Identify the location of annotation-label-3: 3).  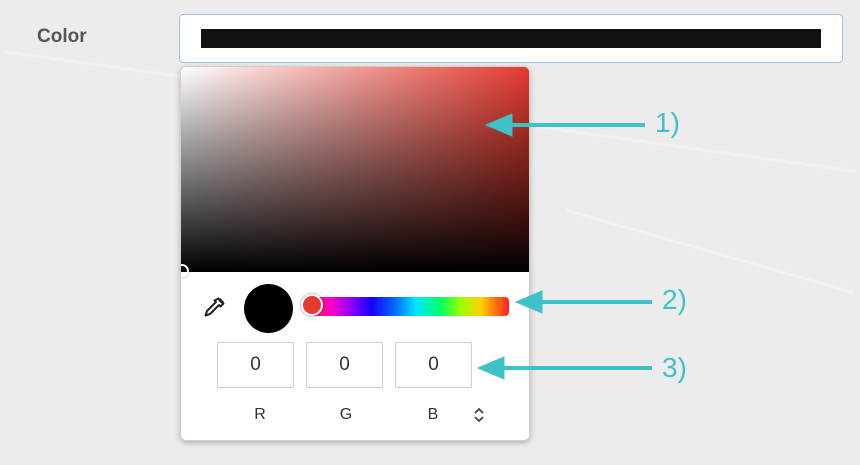
(674, 367).